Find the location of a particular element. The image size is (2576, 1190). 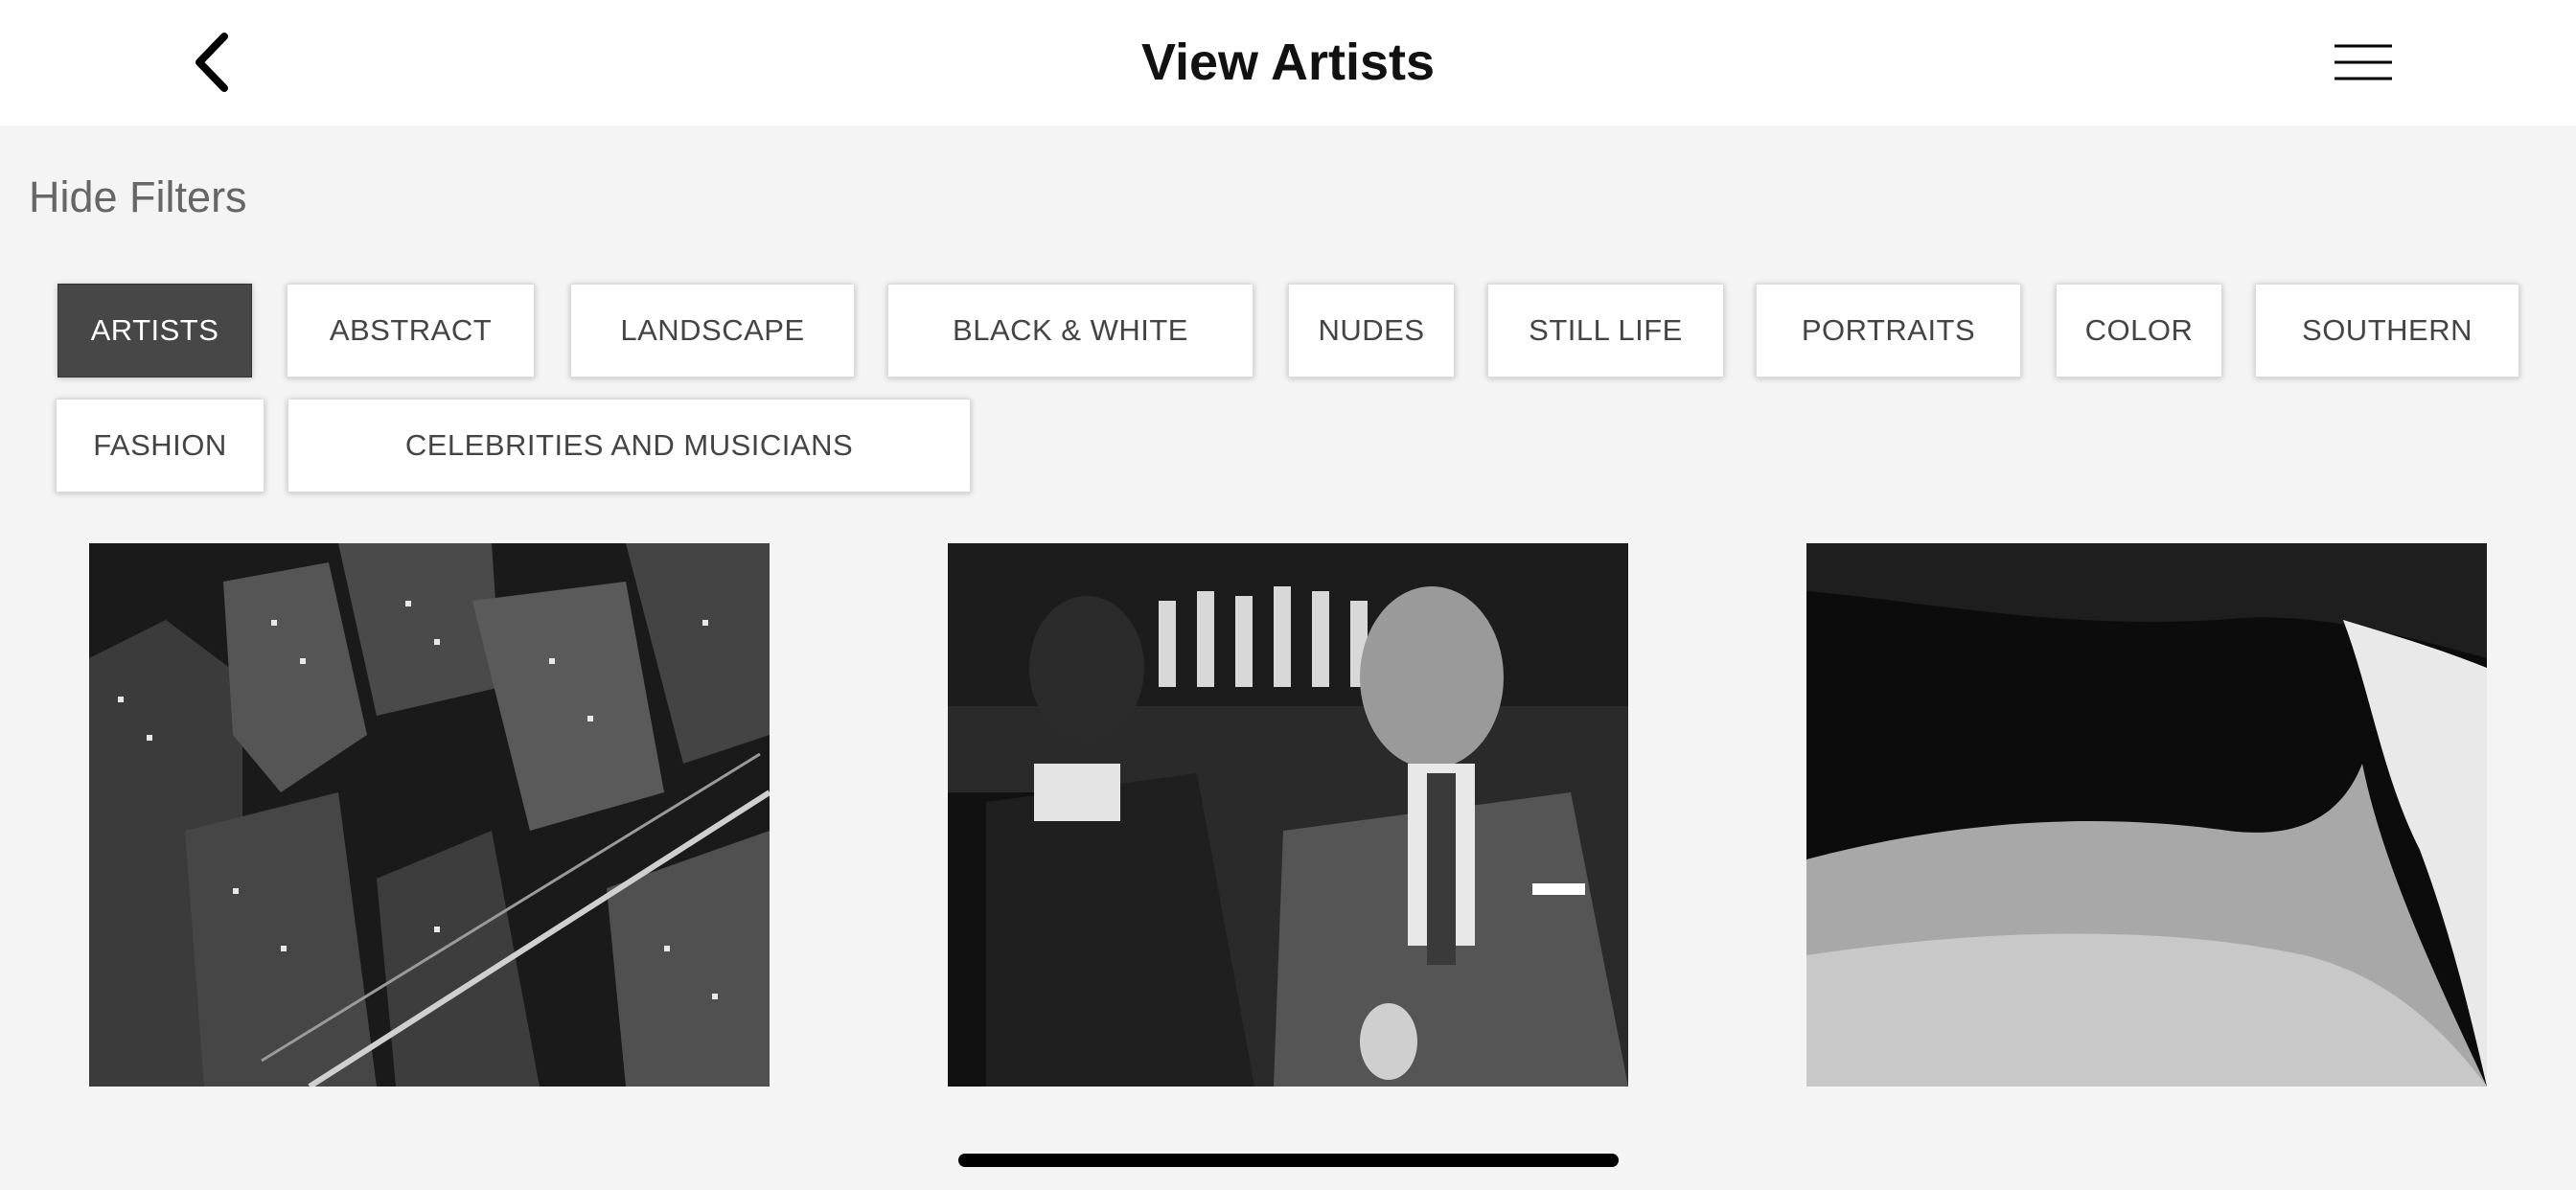

filter-chip-landscape: LANDSCAPE is located at coordinates (712, 331).